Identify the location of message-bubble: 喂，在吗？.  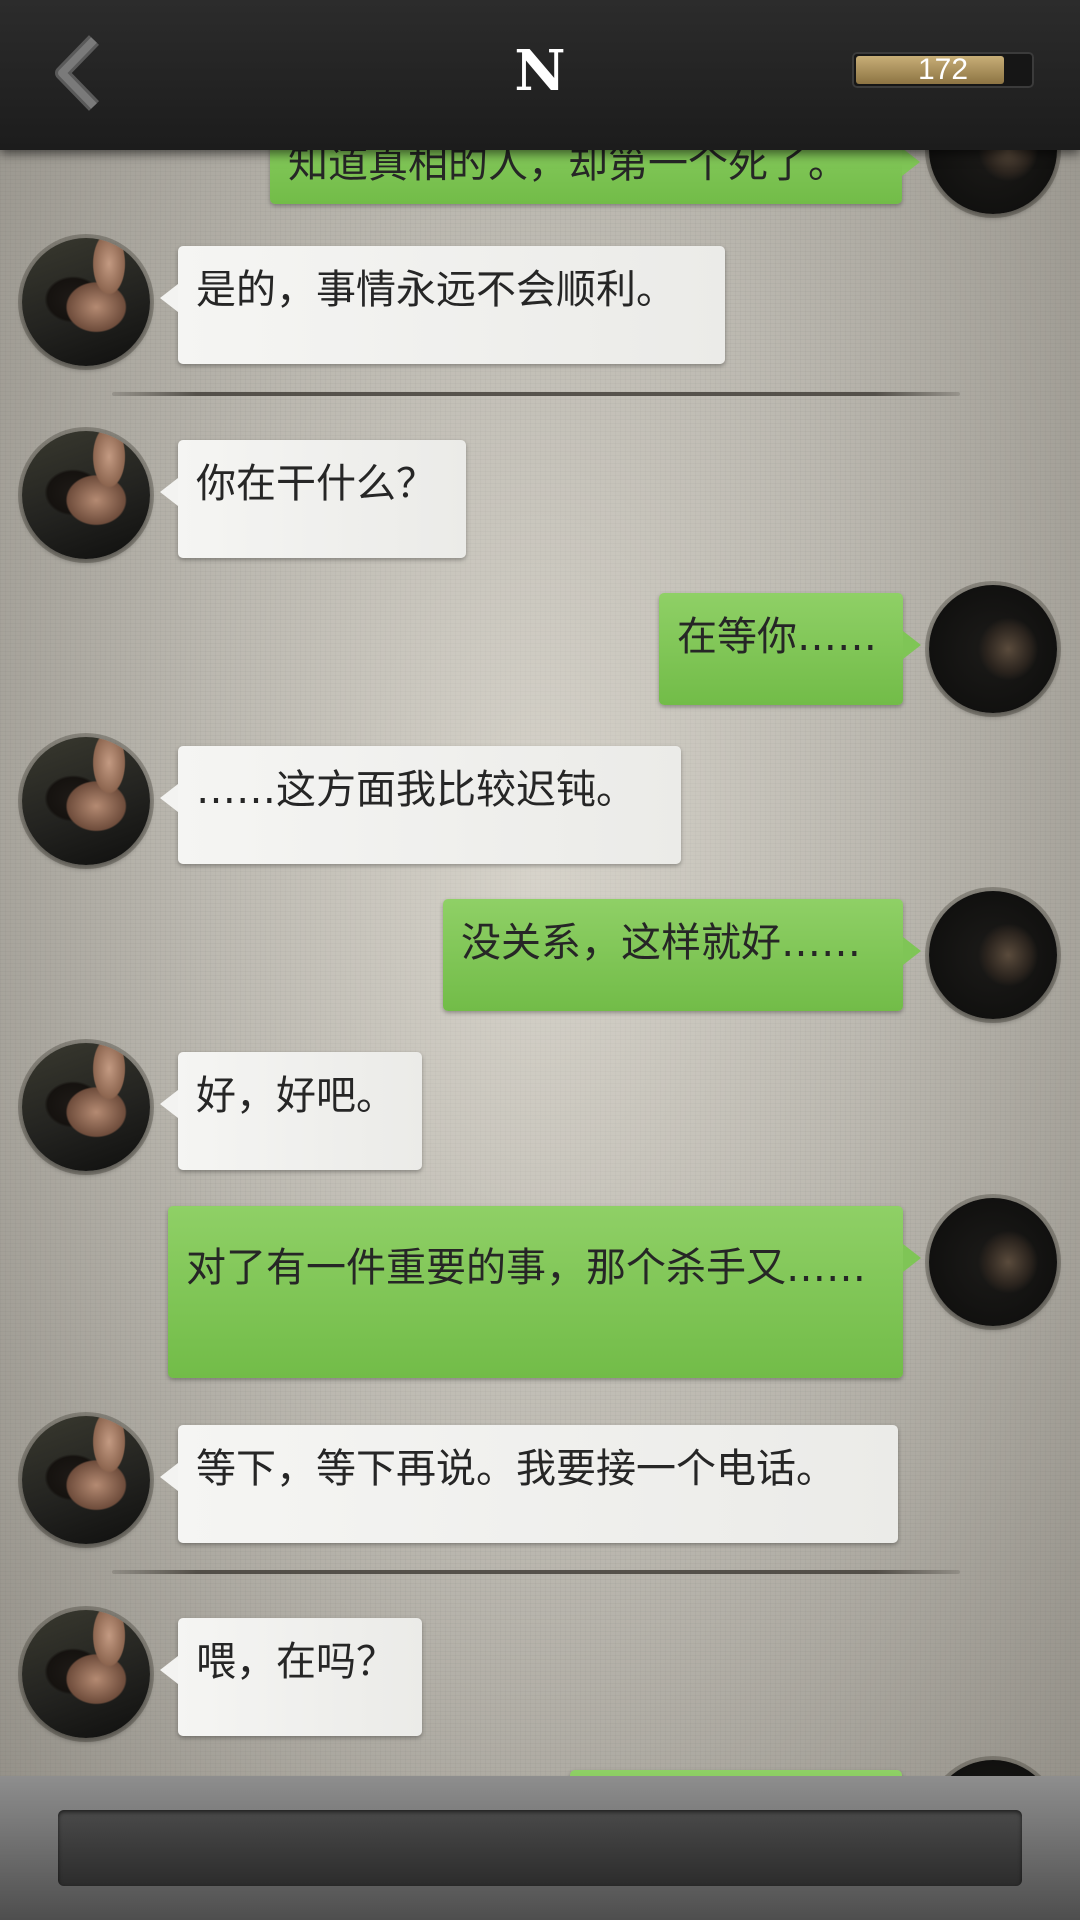
(291, 1677).